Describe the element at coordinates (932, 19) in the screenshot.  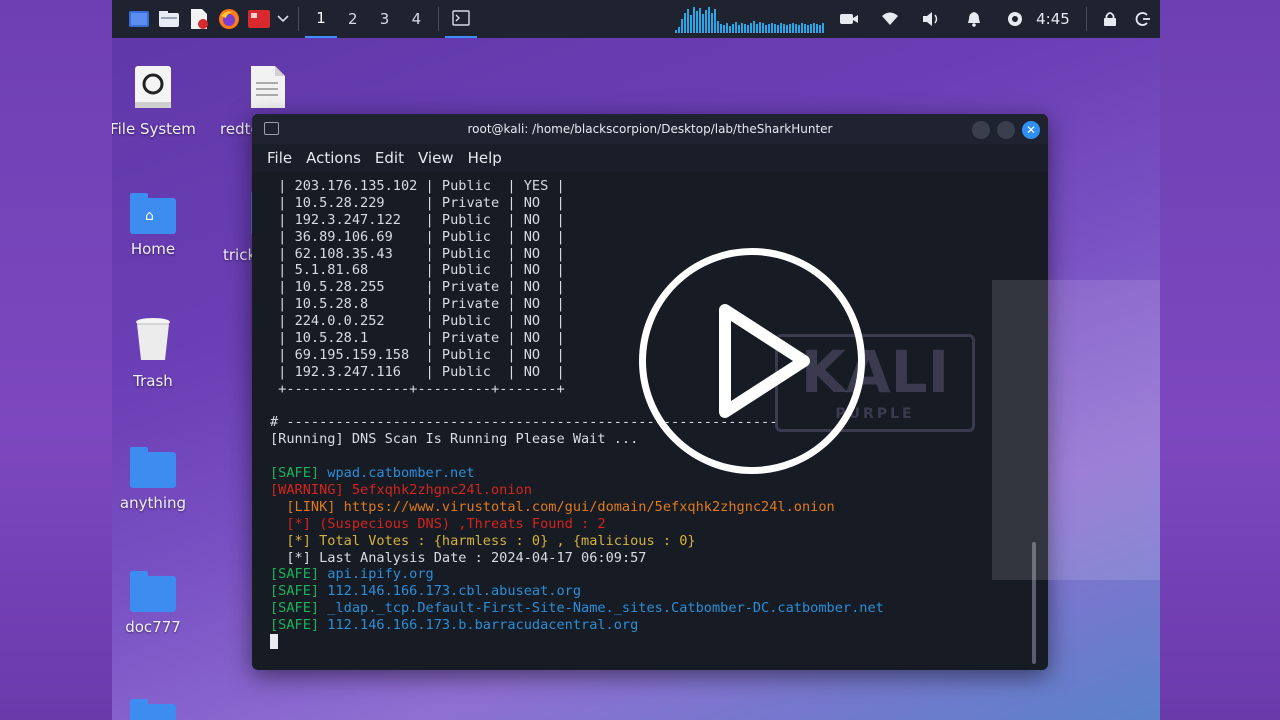
I see `volume-icon` at that location.